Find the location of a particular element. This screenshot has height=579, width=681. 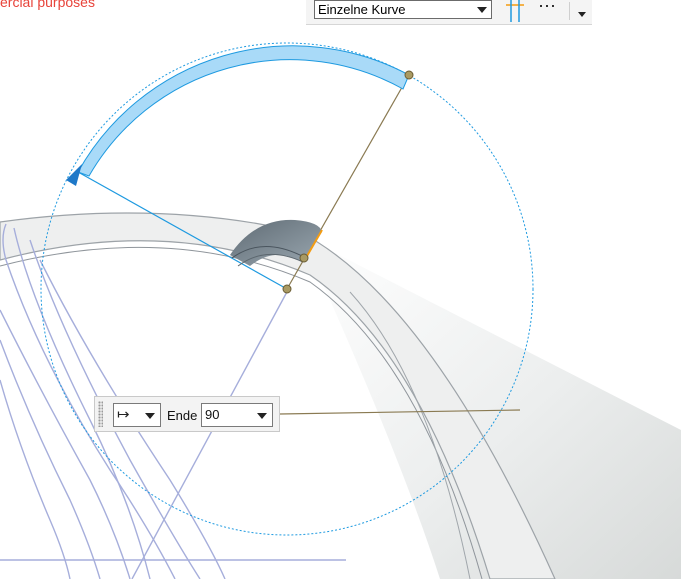

limit-mode-select: ↦ is located at coordinates (137, 415).